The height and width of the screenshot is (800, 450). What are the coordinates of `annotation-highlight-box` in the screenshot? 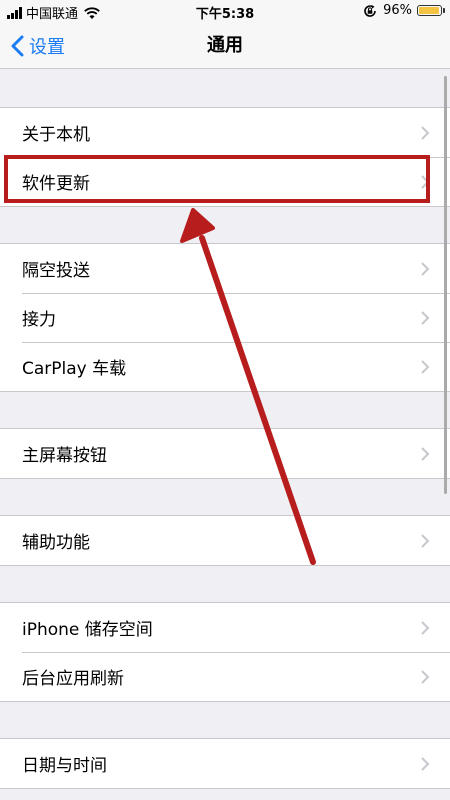 It's located at (217, 179).